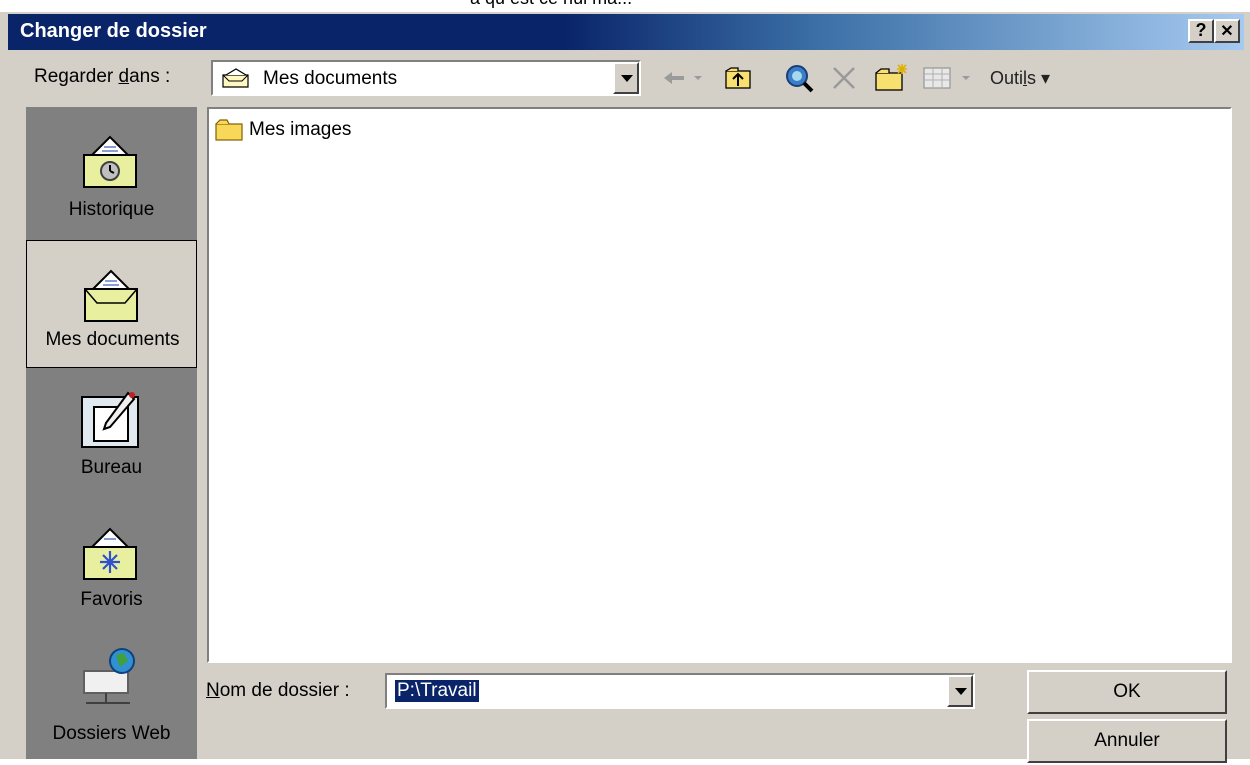  I want to click on web-folders-icon, so click(109, 676).